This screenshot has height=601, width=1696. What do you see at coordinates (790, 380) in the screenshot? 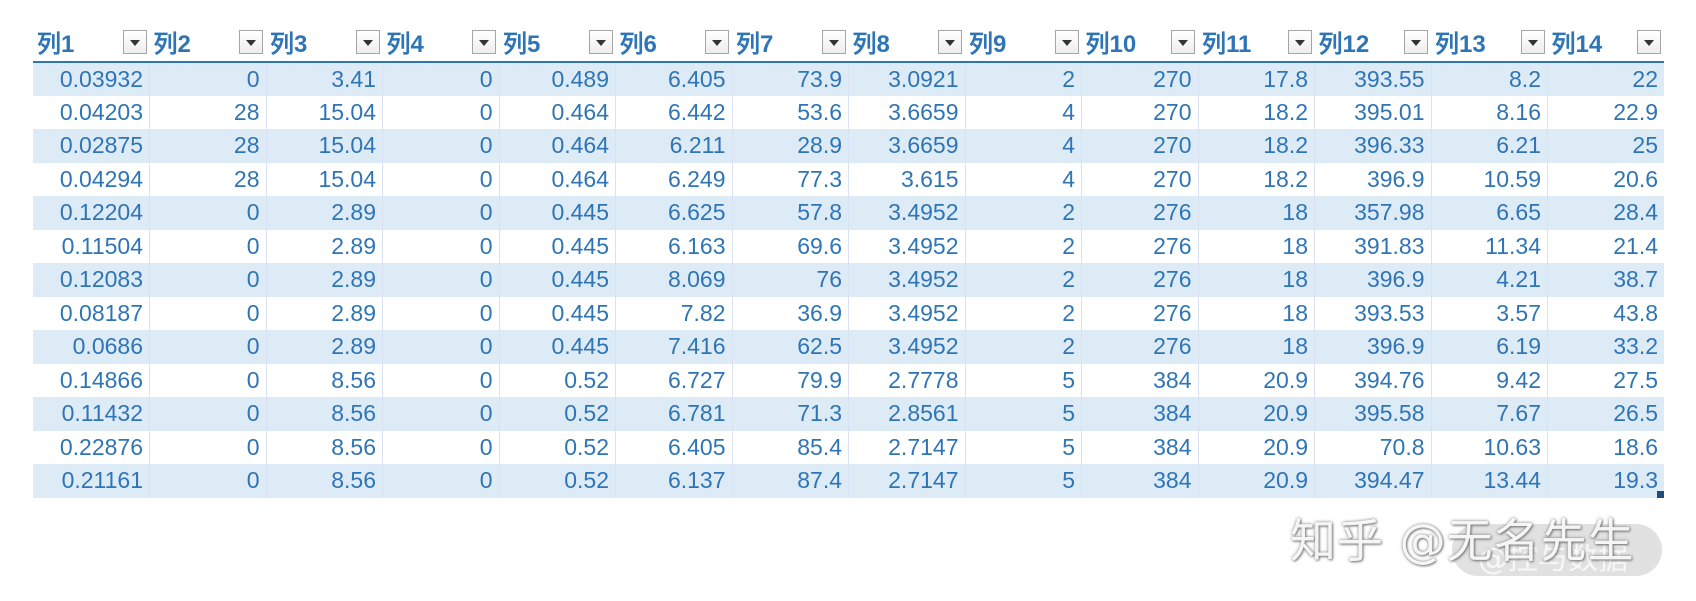
I see `table-cell: 79.9` at bounding box center [790, 380].